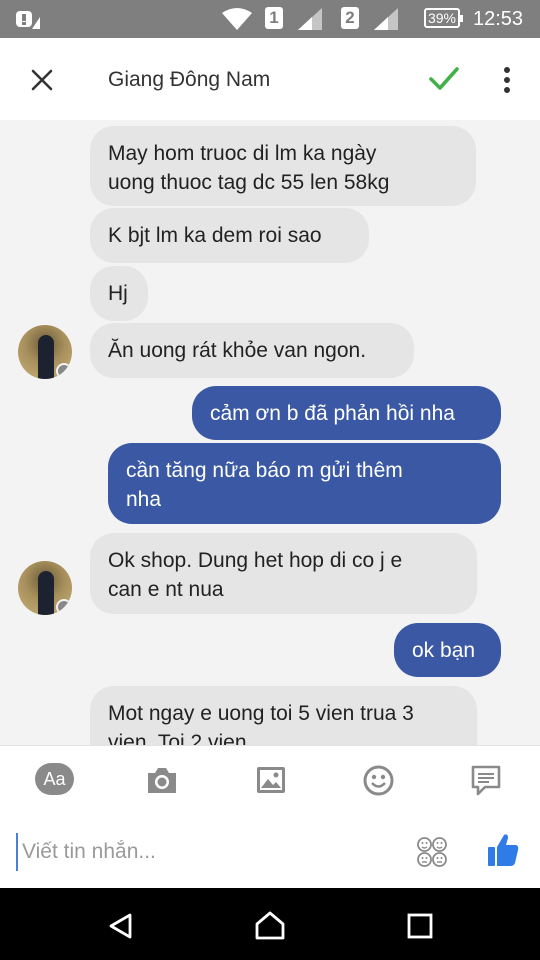 The height and width of the screenshot is (960, 540). I want to click on text-format-icon: Aa, so click(54, 779).